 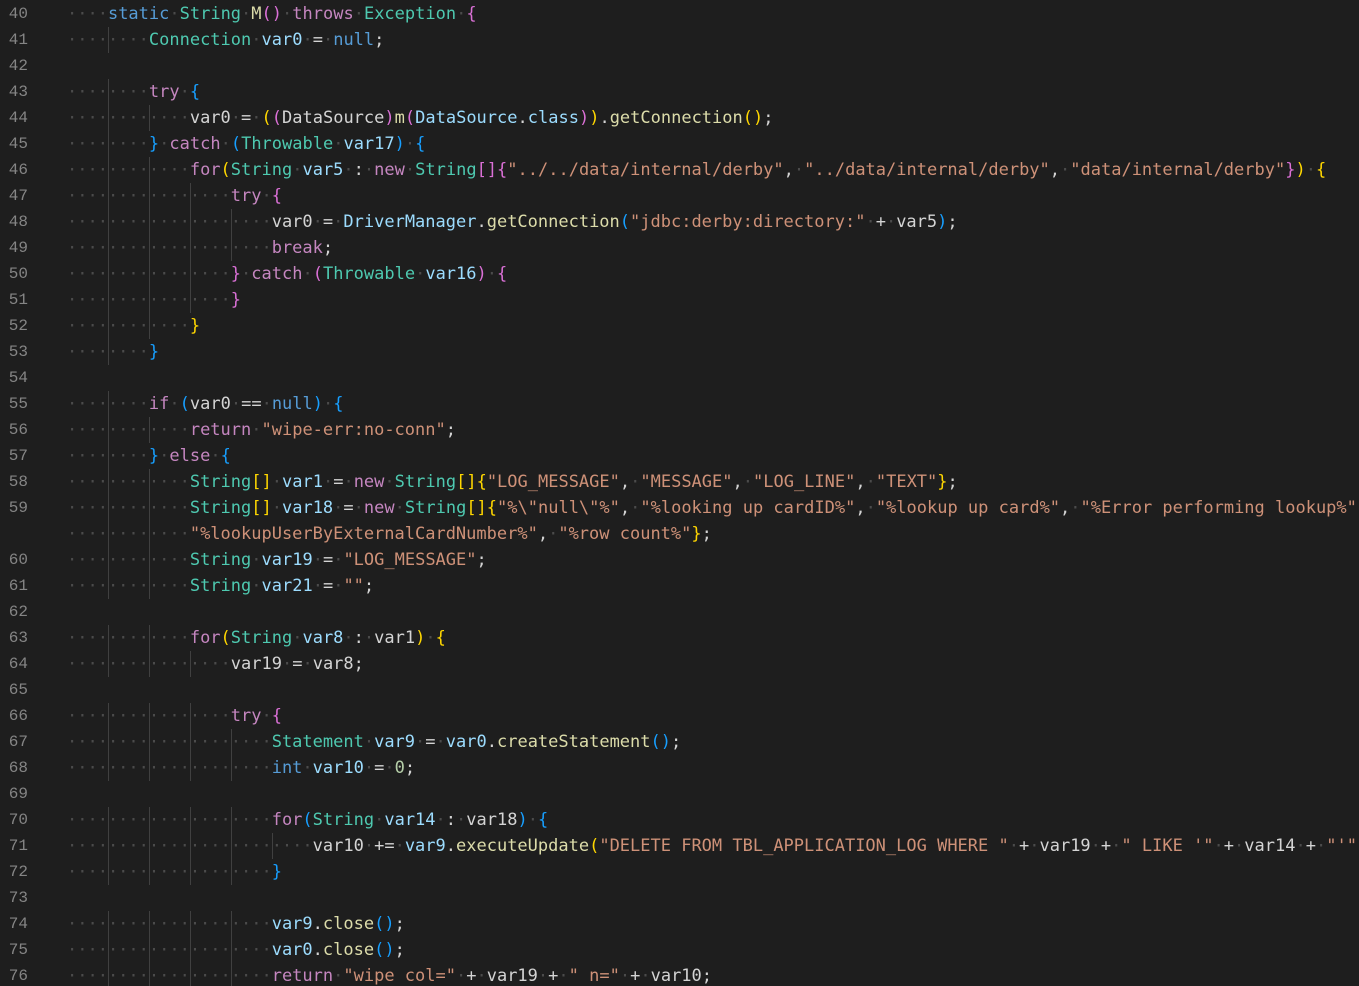 I want to click on code-line: 53 ········}, so click(x=679, y=352).